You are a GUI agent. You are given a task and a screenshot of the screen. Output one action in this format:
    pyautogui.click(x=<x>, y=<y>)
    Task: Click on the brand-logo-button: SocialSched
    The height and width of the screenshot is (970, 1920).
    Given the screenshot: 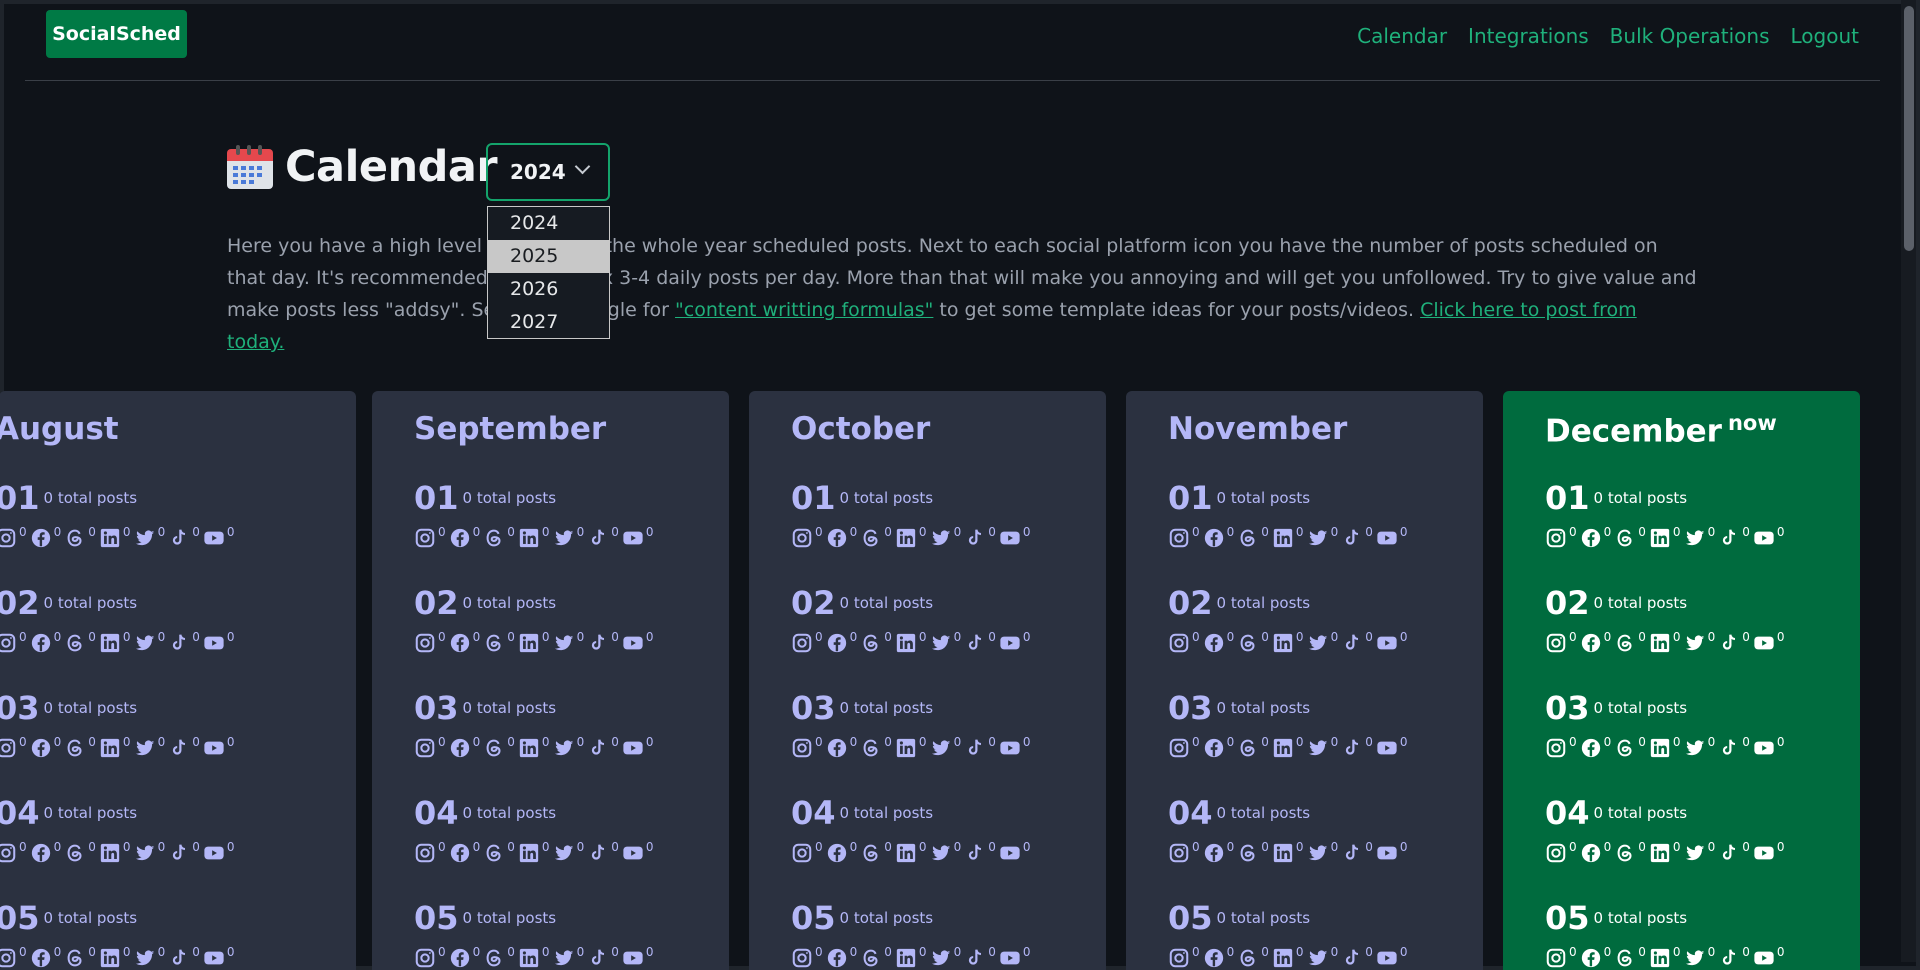 What is the action you would take?
    pyautogui.click(x=116, y=34)
    